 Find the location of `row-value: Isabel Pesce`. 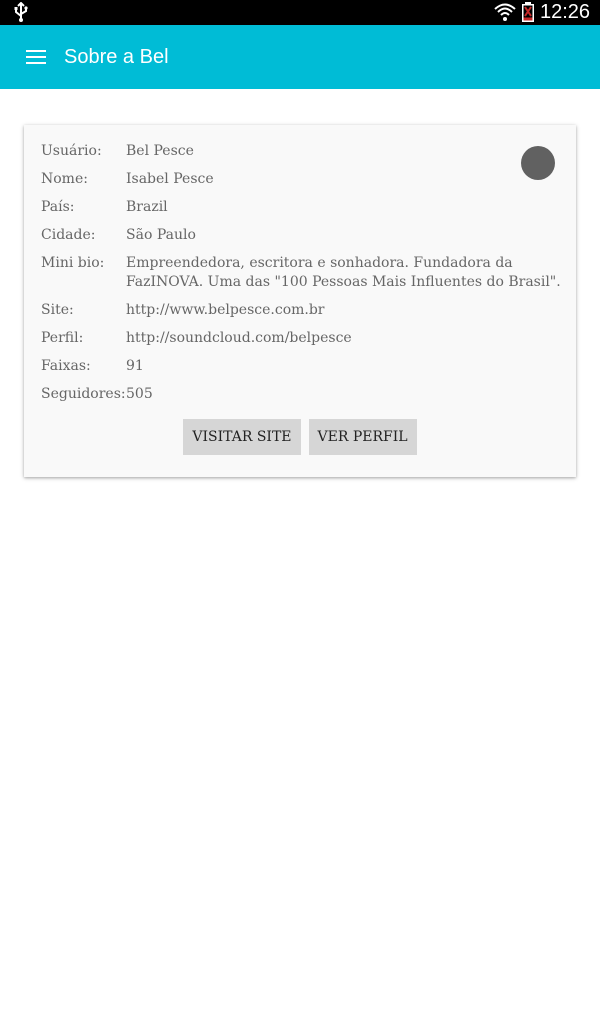

row-value: Isabel Pesce is located at coordinates (170, 179).